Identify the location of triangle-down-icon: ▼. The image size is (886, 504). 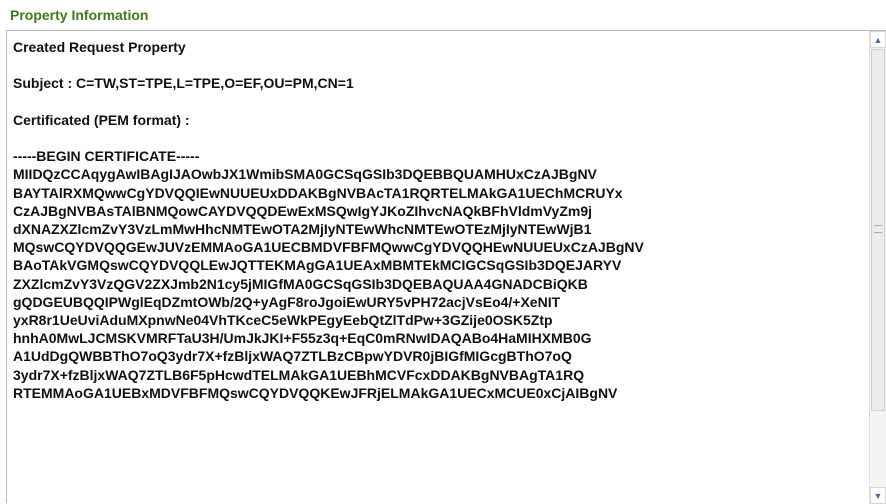
(878, 495).